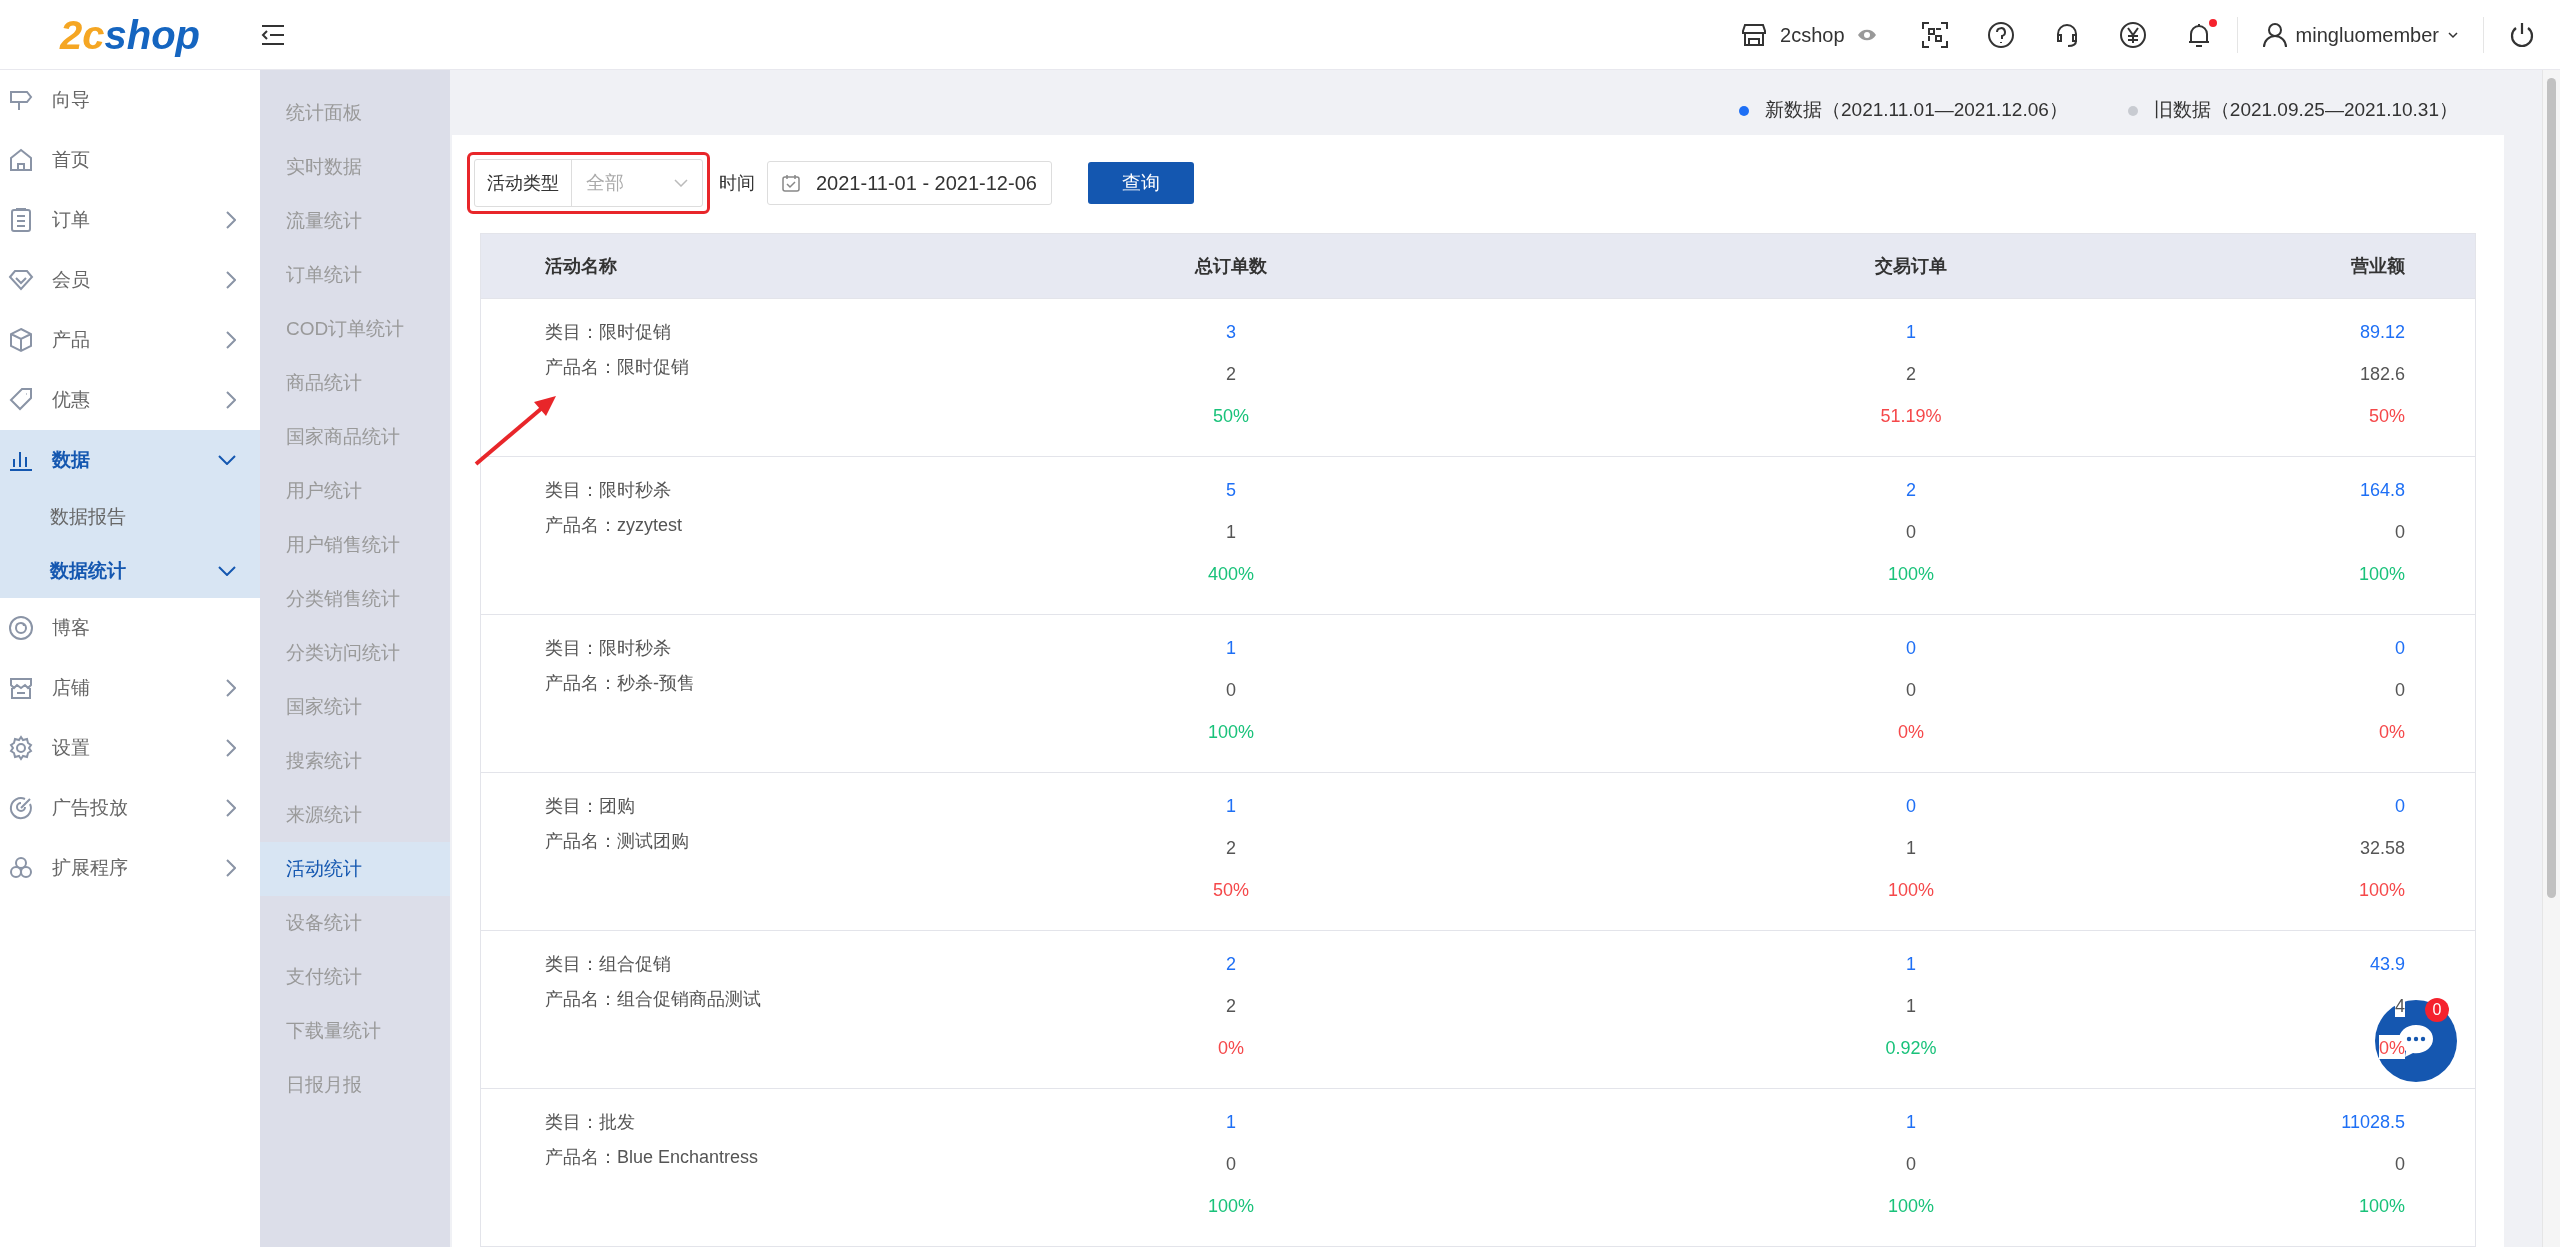  Describe the element at coordinates (581, 265) in the screenshot. I see `column-header: 活动名称` at that location.